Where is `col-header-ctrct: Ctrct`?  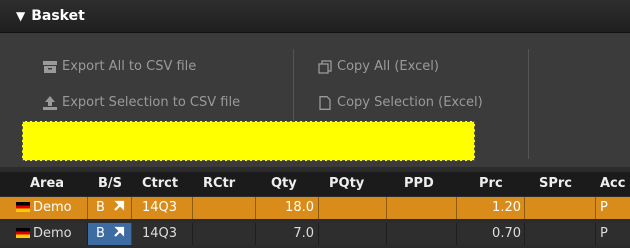
col-header-ctrct: Ctrct is located at coordinates (160, 183).